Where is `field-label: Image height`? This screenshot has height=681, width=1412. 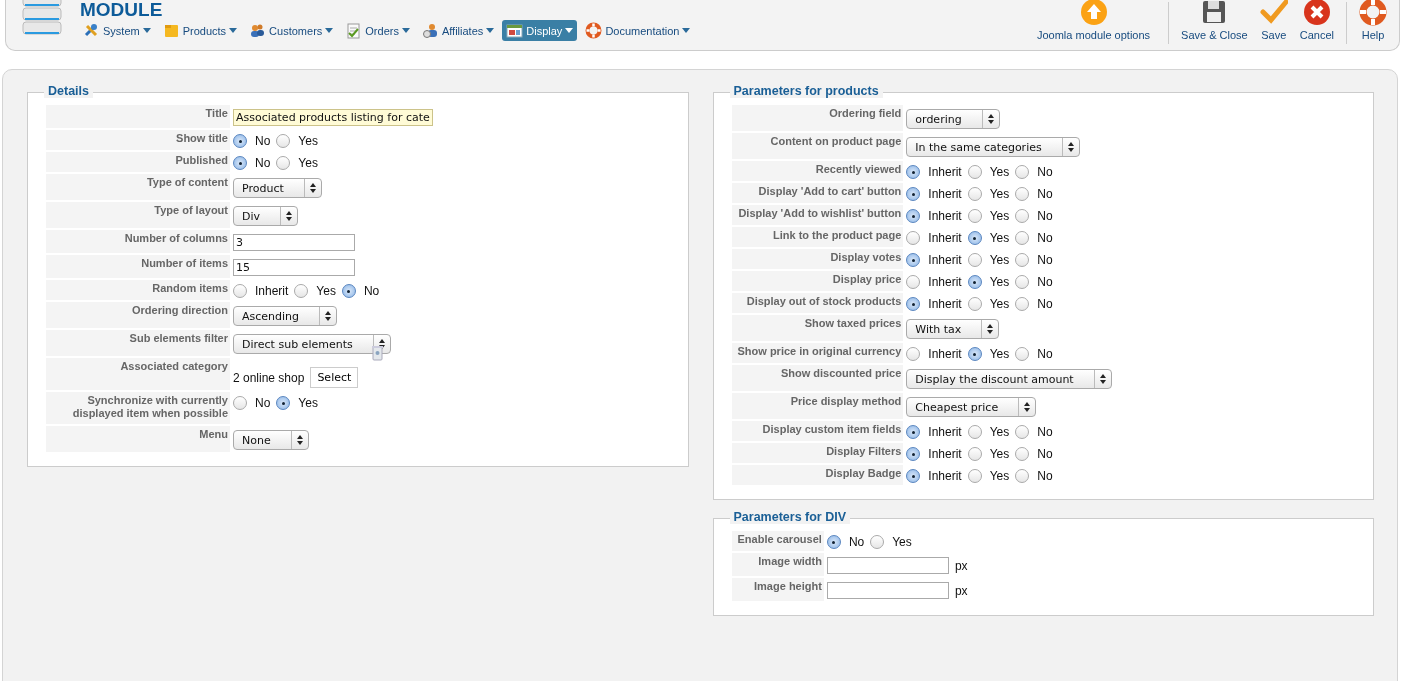
field-label: Image height is located at coordinates (777, 589).